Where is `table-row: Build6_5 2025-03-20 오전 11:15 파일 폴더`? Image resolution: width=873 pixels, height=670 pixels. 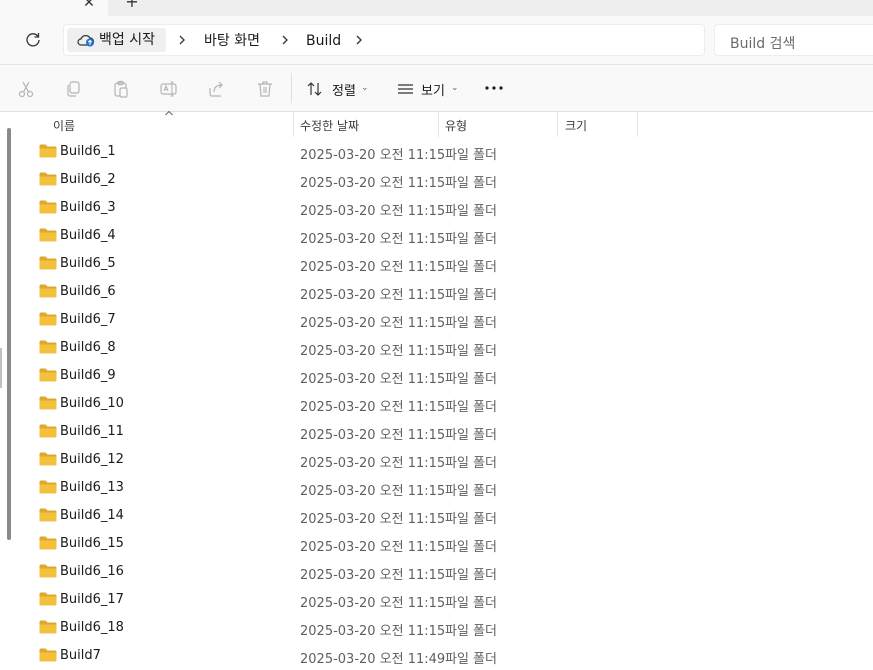 table-row: Build6_5 2025-03-20 오전 11:15 파일 폴더 is located at coordinates (436, 264).